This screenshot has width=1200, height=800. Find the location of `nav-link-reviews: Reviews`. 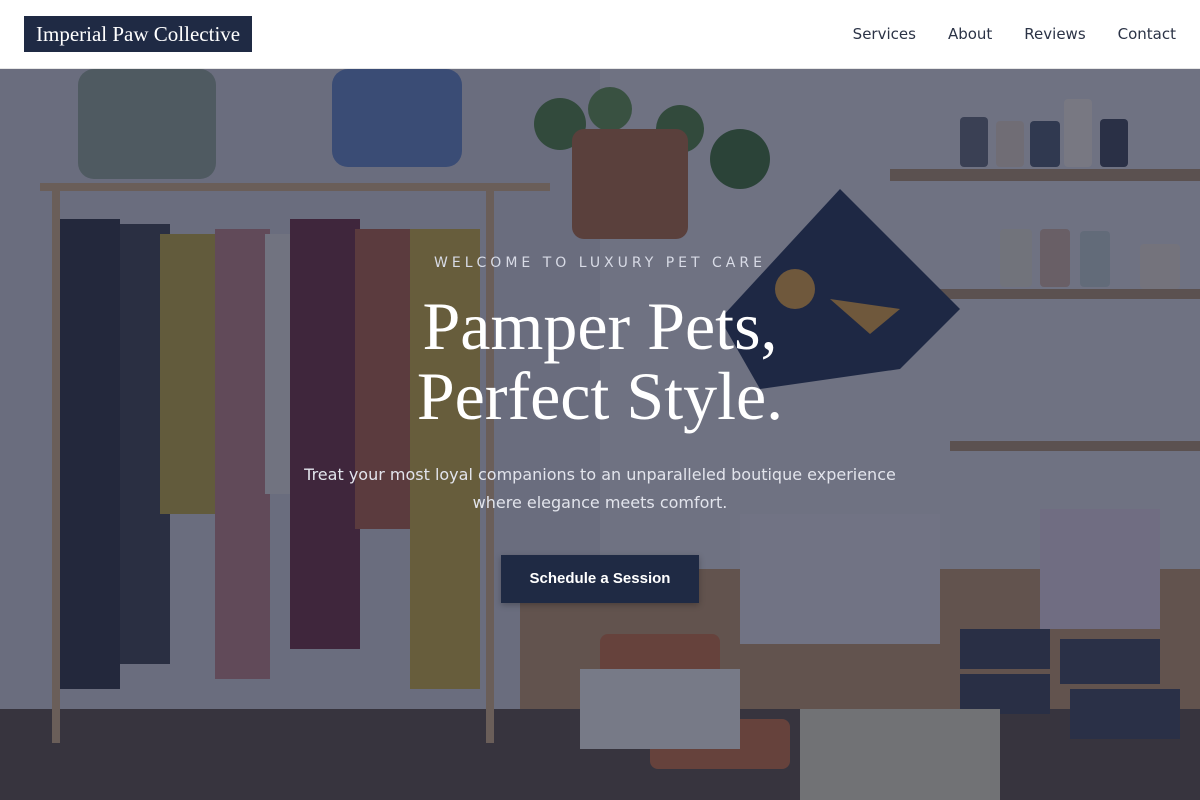

nav-link-reviews: Reviews is located at coordinates (1054, 34).